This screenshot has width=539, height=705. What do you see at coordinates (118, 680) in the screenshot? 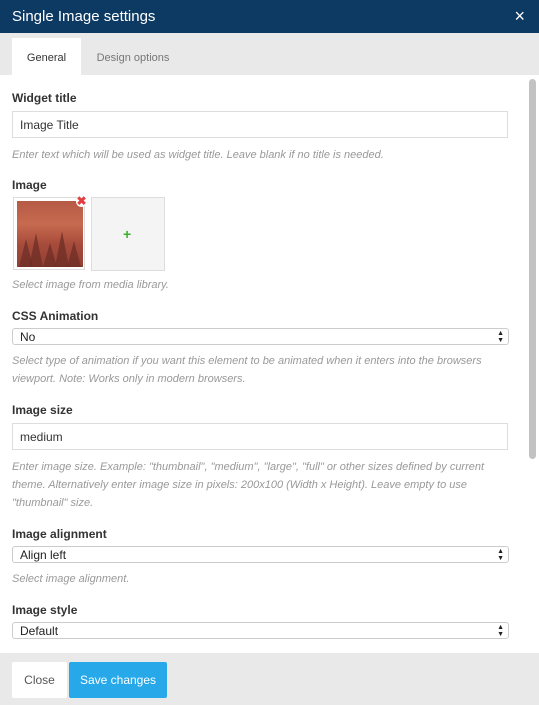
I see `save-changes-button: Save changes` at bounding box center [118, 680].